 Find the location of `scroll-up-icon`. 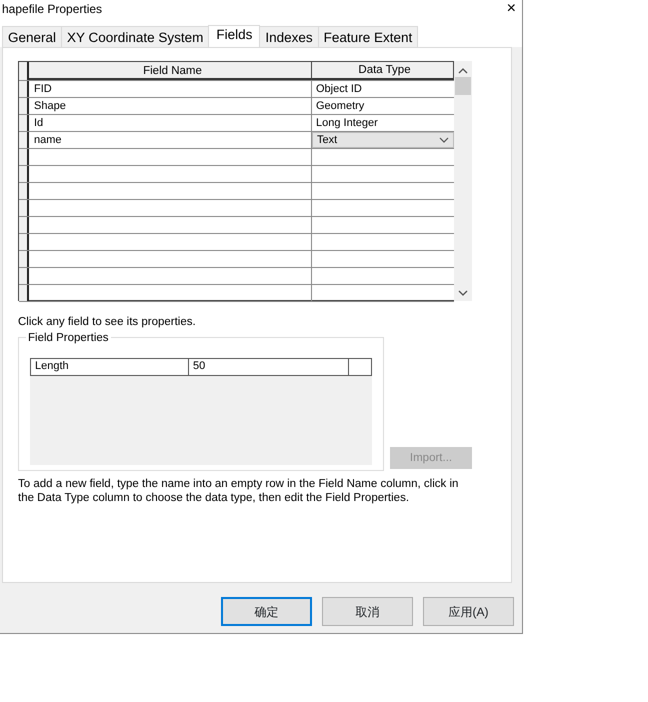

scroll-up-icon is located at coordinates (463, 71).